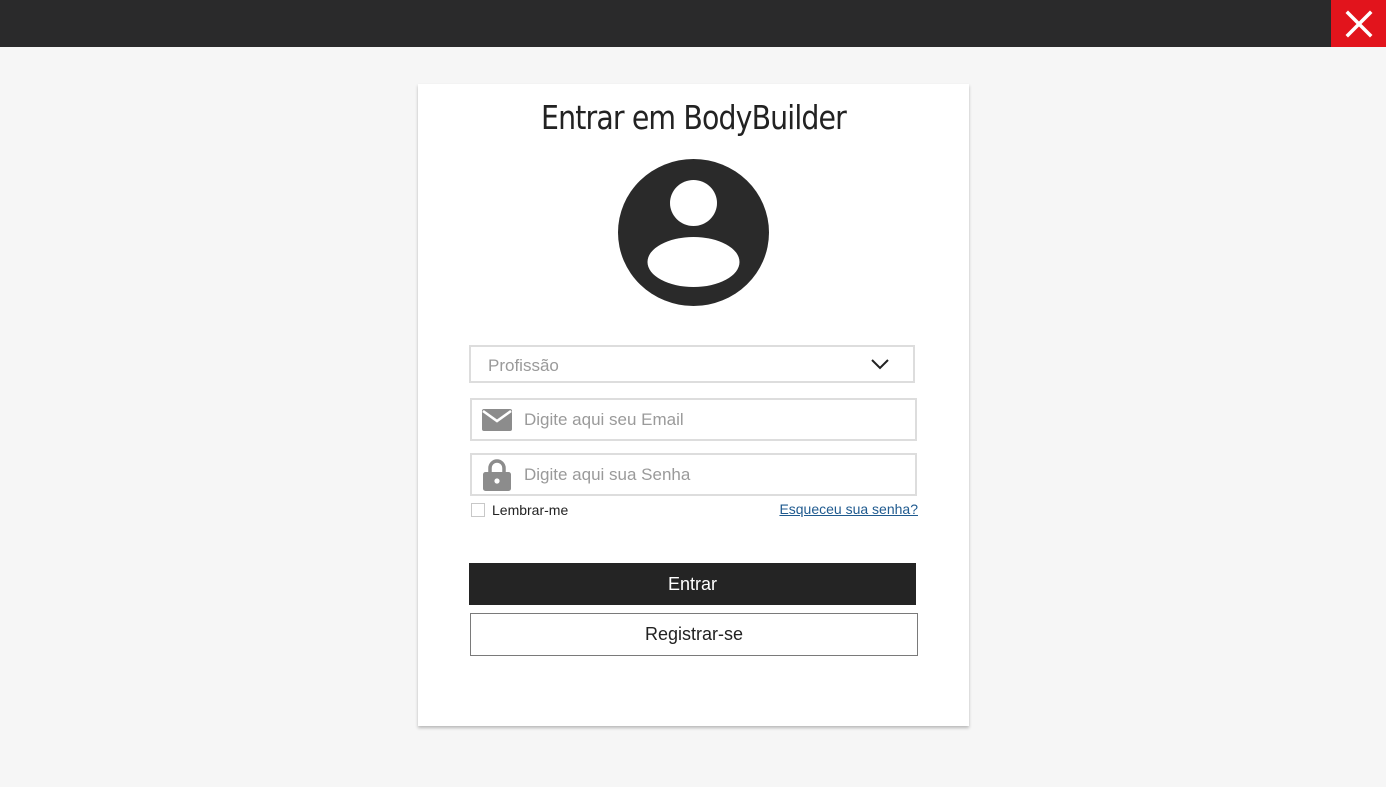 This screenshot has width=1386, height=787. Describe the element at coordinates (478, 510) in the screenshot. I see `remember-checkbox` at that location.